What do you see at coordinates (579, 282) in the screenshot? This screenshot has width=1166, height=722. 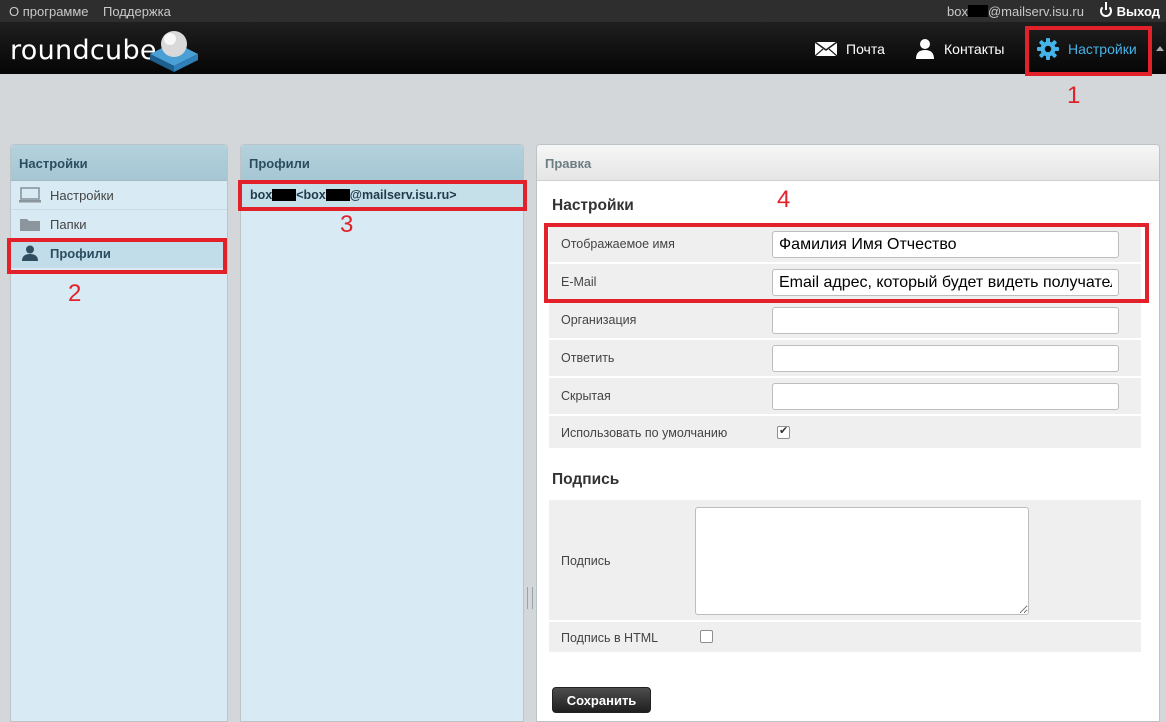 I see `email-label: E-Mail` at bounding box center [579, 282].